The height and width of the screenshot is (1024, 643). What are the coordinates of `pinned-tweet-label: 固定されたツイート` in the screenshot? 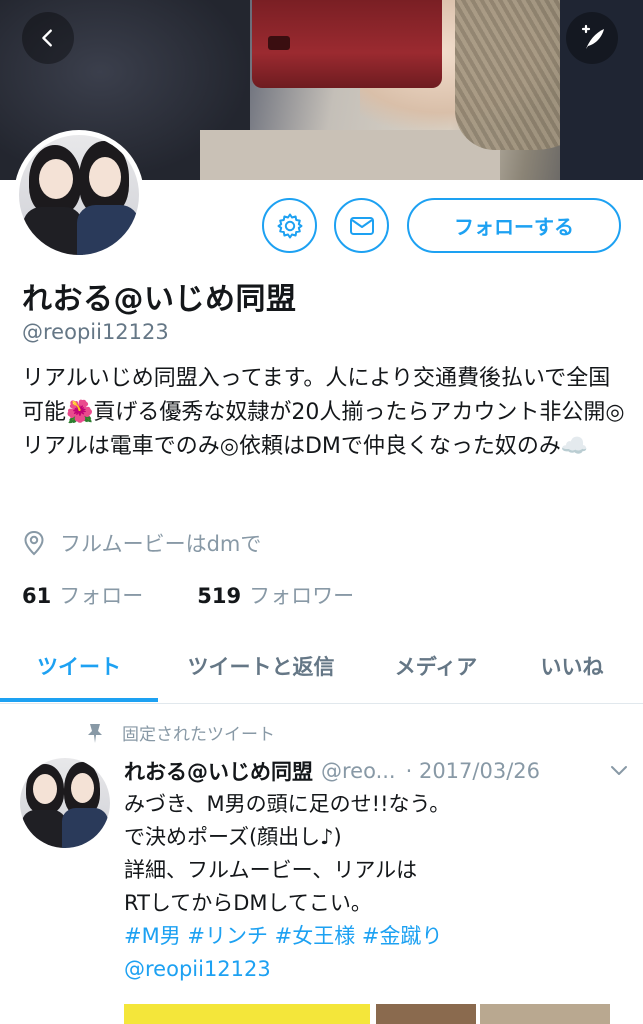 It's located at (180, 732).